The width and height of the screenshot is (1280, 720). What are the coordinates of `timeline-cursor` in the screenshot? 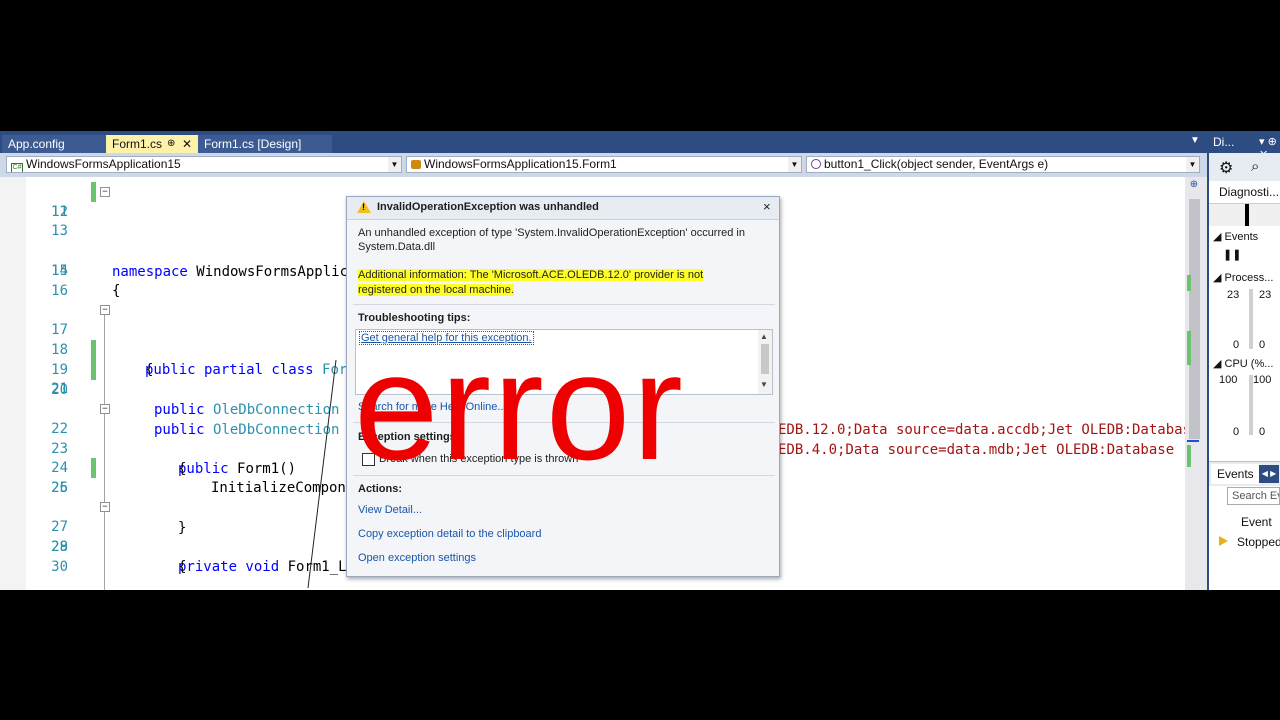 It's located at (1247, 215).